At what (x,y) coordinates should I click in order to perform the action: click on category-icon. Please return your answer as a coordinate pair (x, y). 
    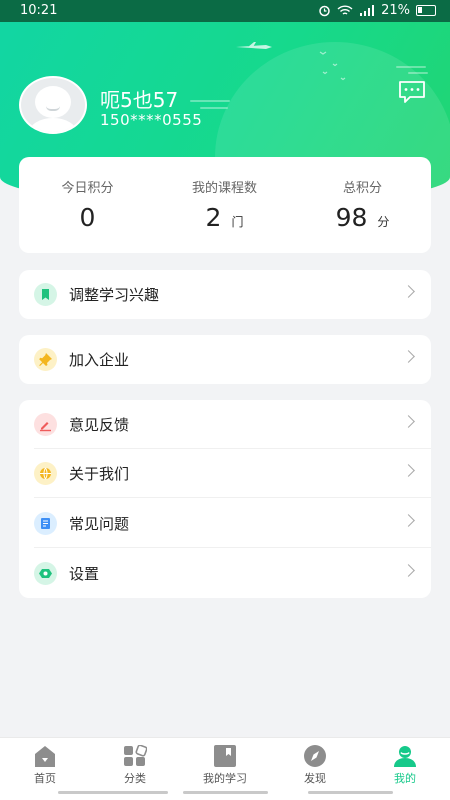
    Looking at the image, I should click on (135, 755).